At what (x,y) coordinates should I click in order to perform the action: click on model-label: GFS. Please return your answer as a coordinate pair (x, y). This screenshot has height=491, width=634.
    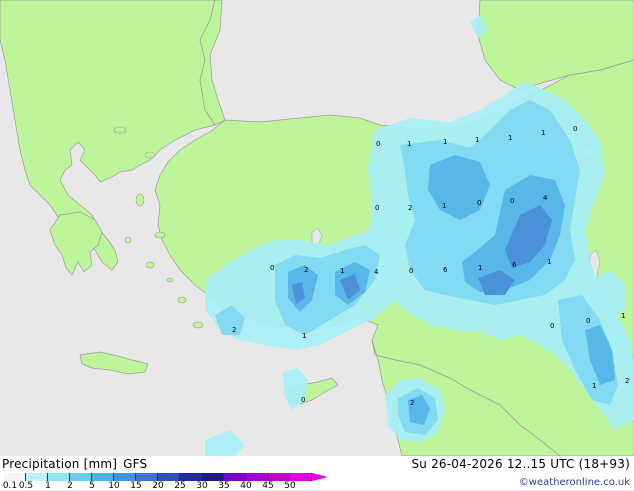
    Looking at the image, I should click on (135, 464).